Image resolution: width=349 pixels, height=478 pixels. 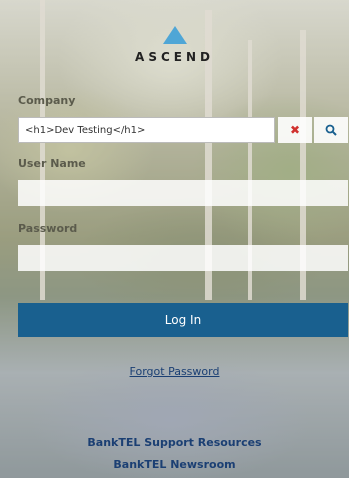 What do you see at coordinates (52, 163) in the screenshot?
I see `username-label: User Name` at bounding box center [52, 163].